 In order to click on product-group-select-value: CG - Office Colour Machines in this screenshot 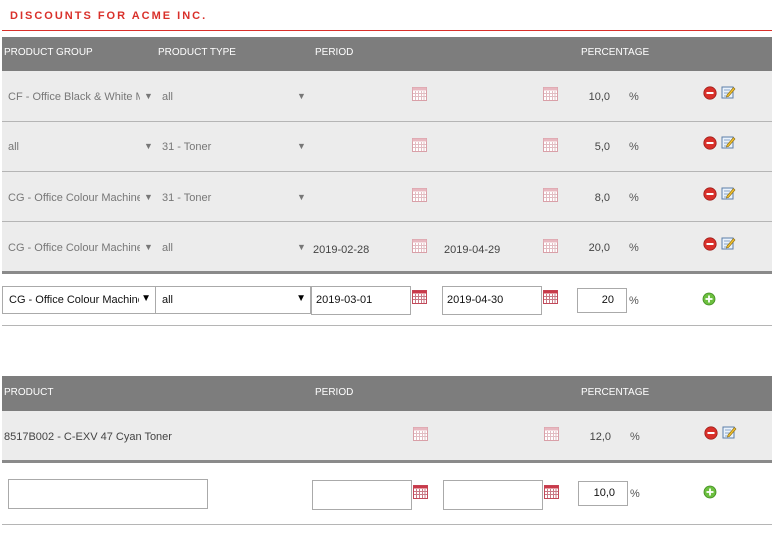, I will do `click(79, 300)`.